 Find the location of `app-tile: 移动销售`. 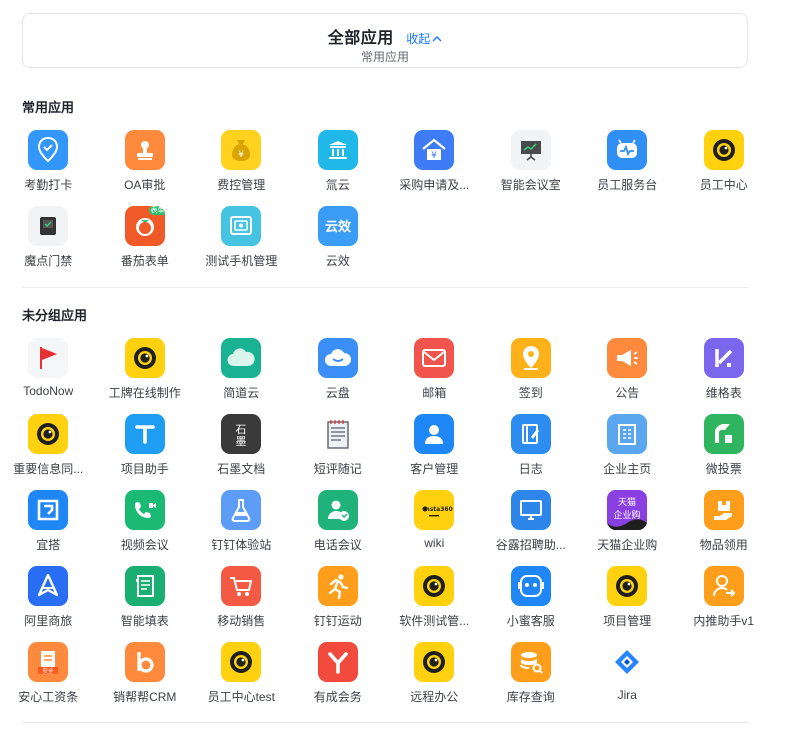

app-tile: 移动销售 is located at coordinates (241, 600).